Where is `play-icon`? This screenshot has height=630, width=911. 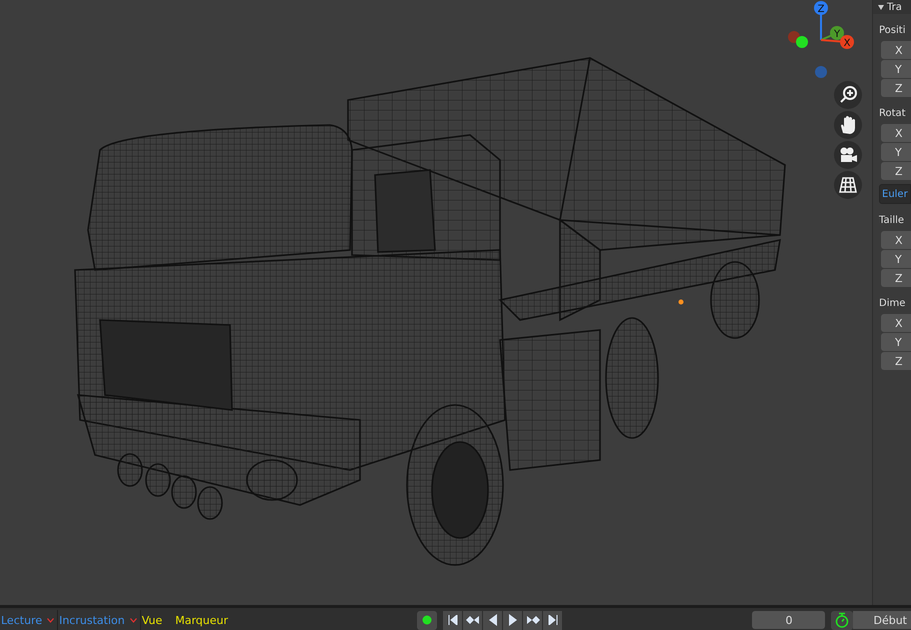 play-icon is located at coordinates (513, 620).